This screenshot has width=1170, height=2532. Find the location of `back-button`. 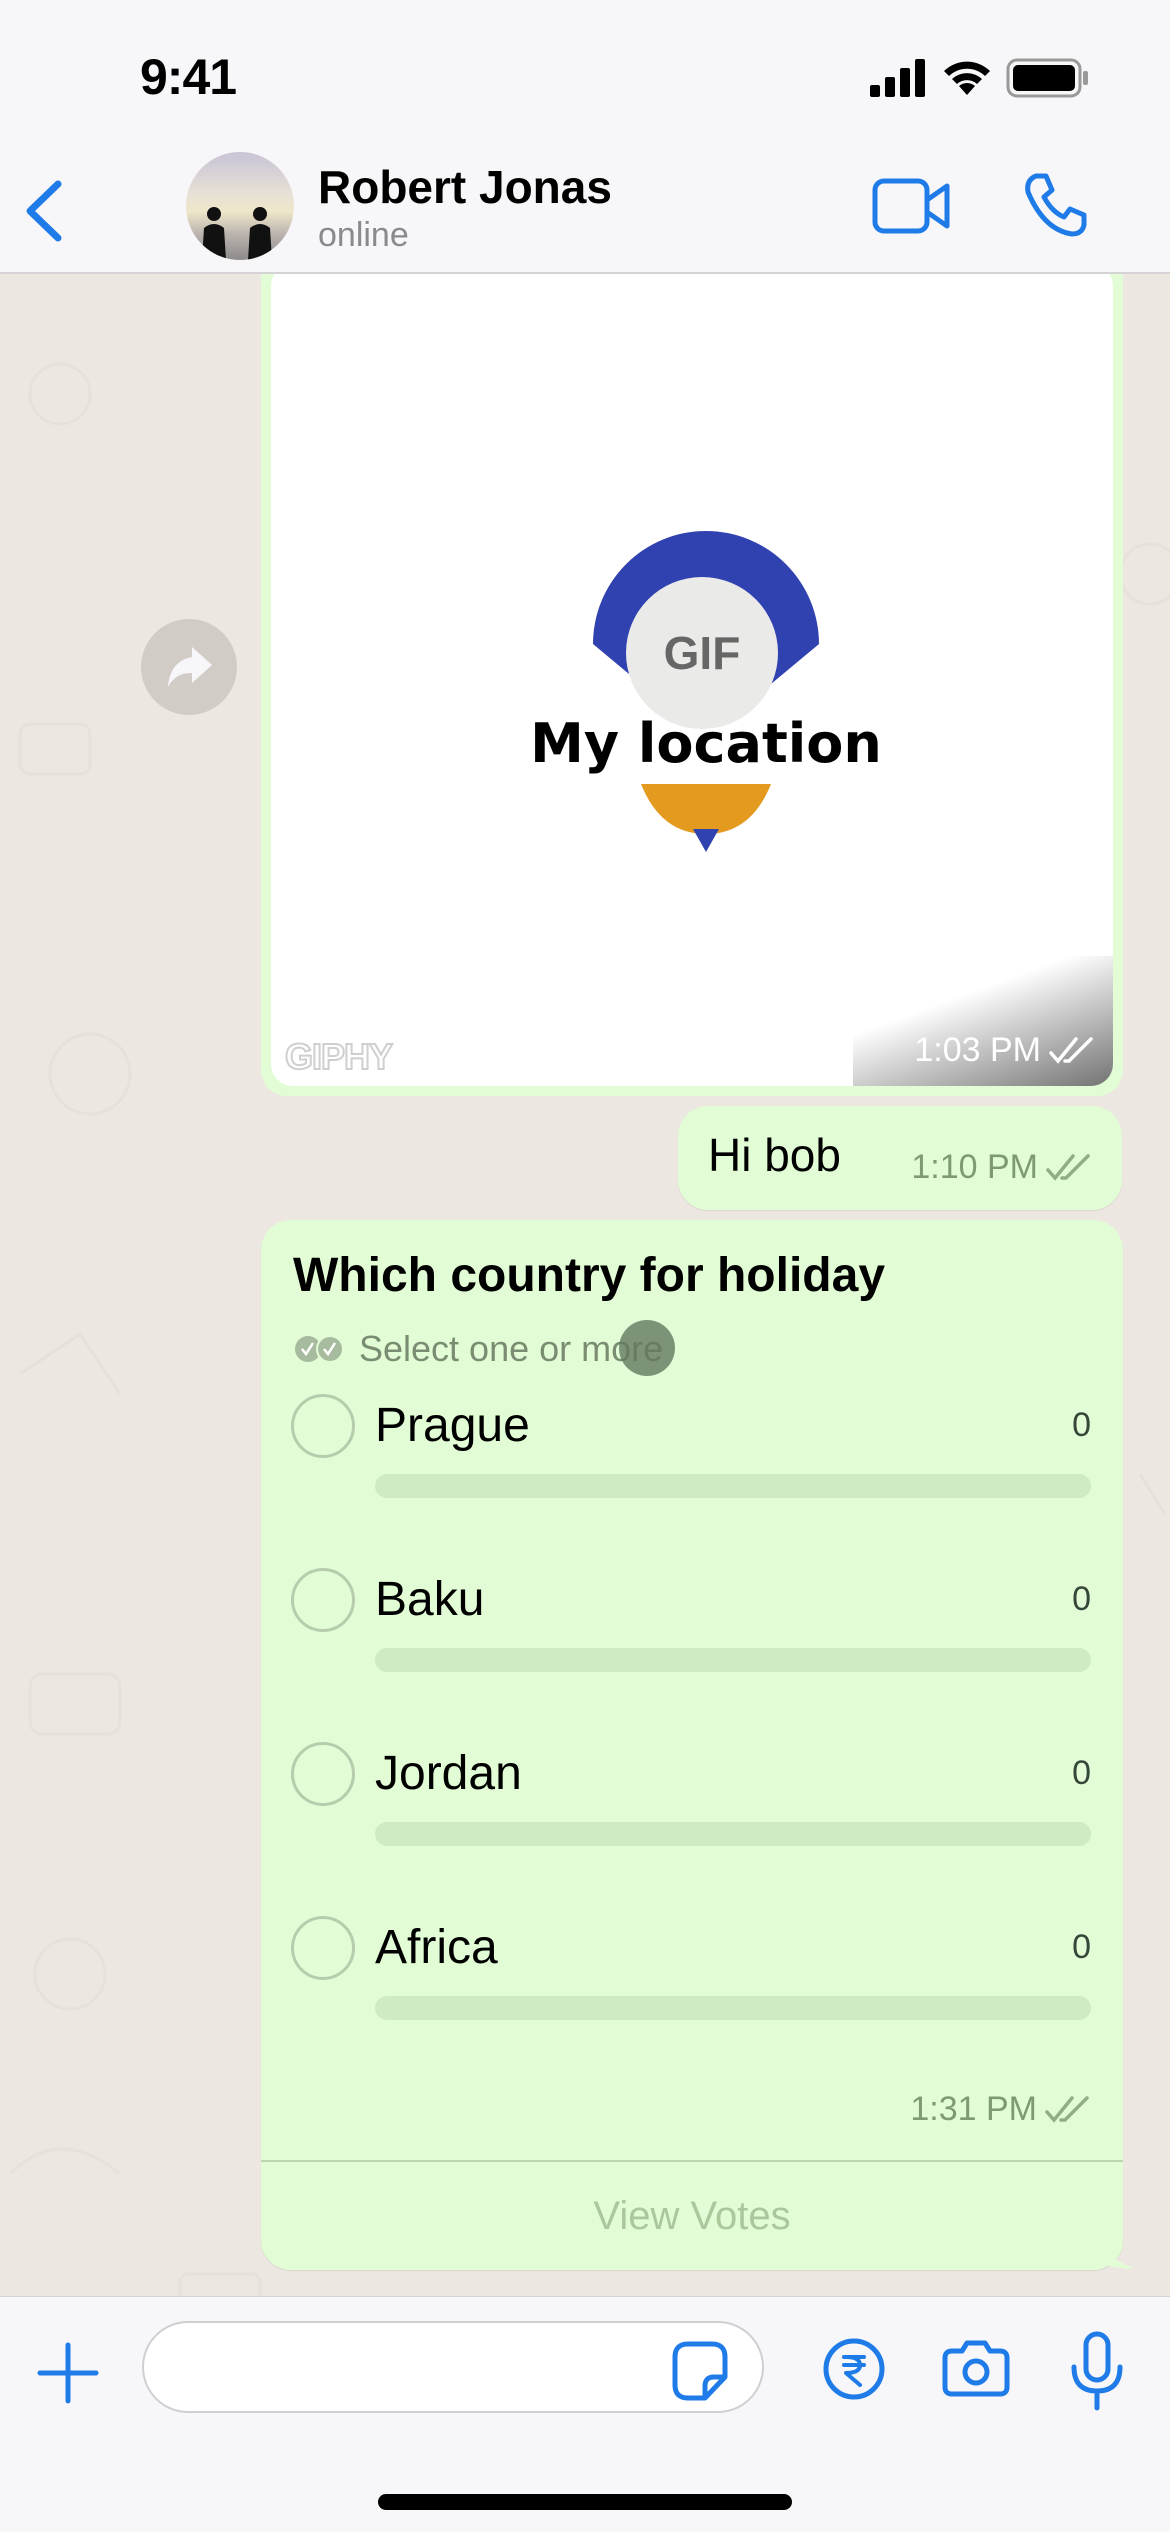

back-button is located at coordinates (45, 211).